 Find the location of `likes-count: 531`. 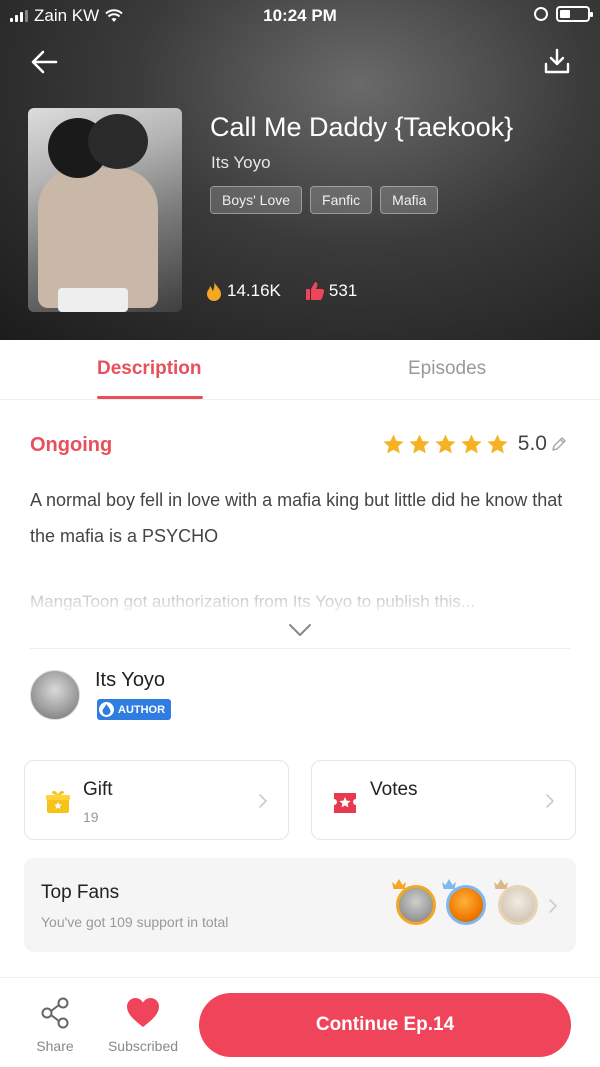

likes-count: 531 is located at coordinates (343, 290).